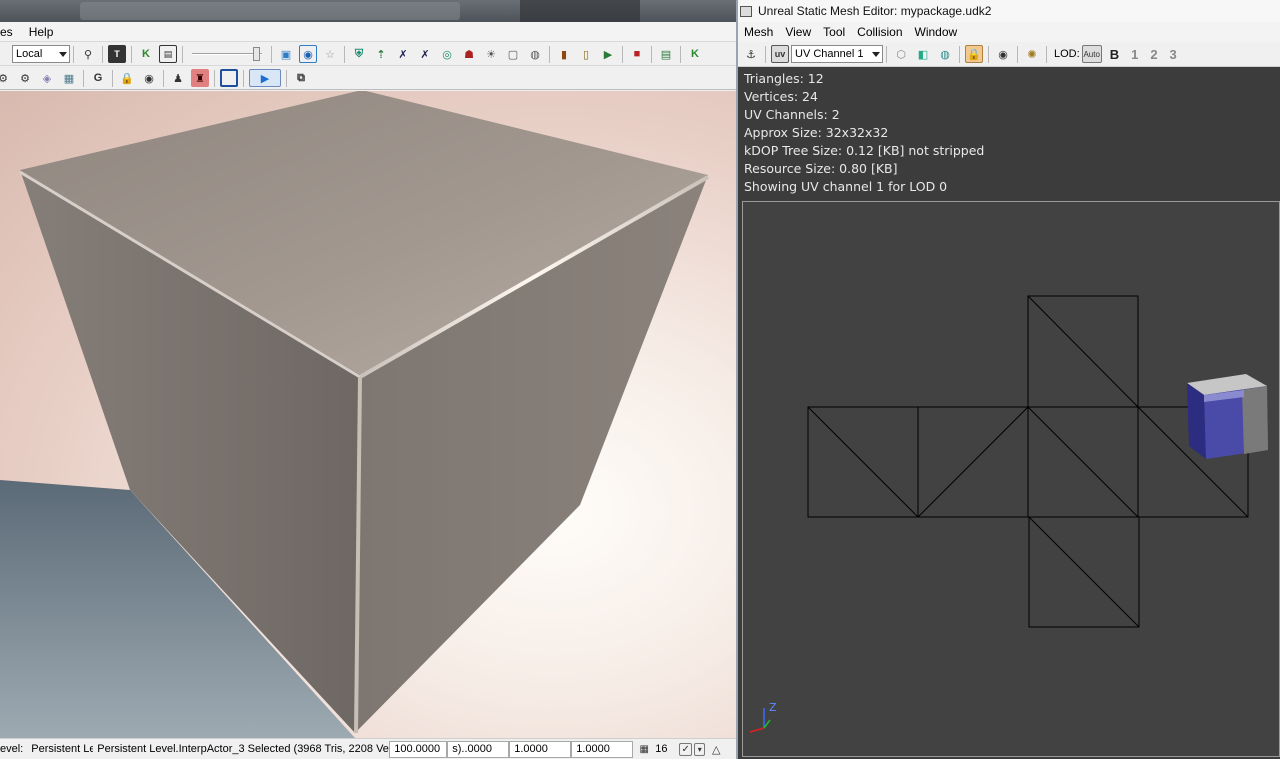 The width and height of the screenshot is (1280, 759). I want to click on binoculars-icon: ⚲, so click(88, 54).